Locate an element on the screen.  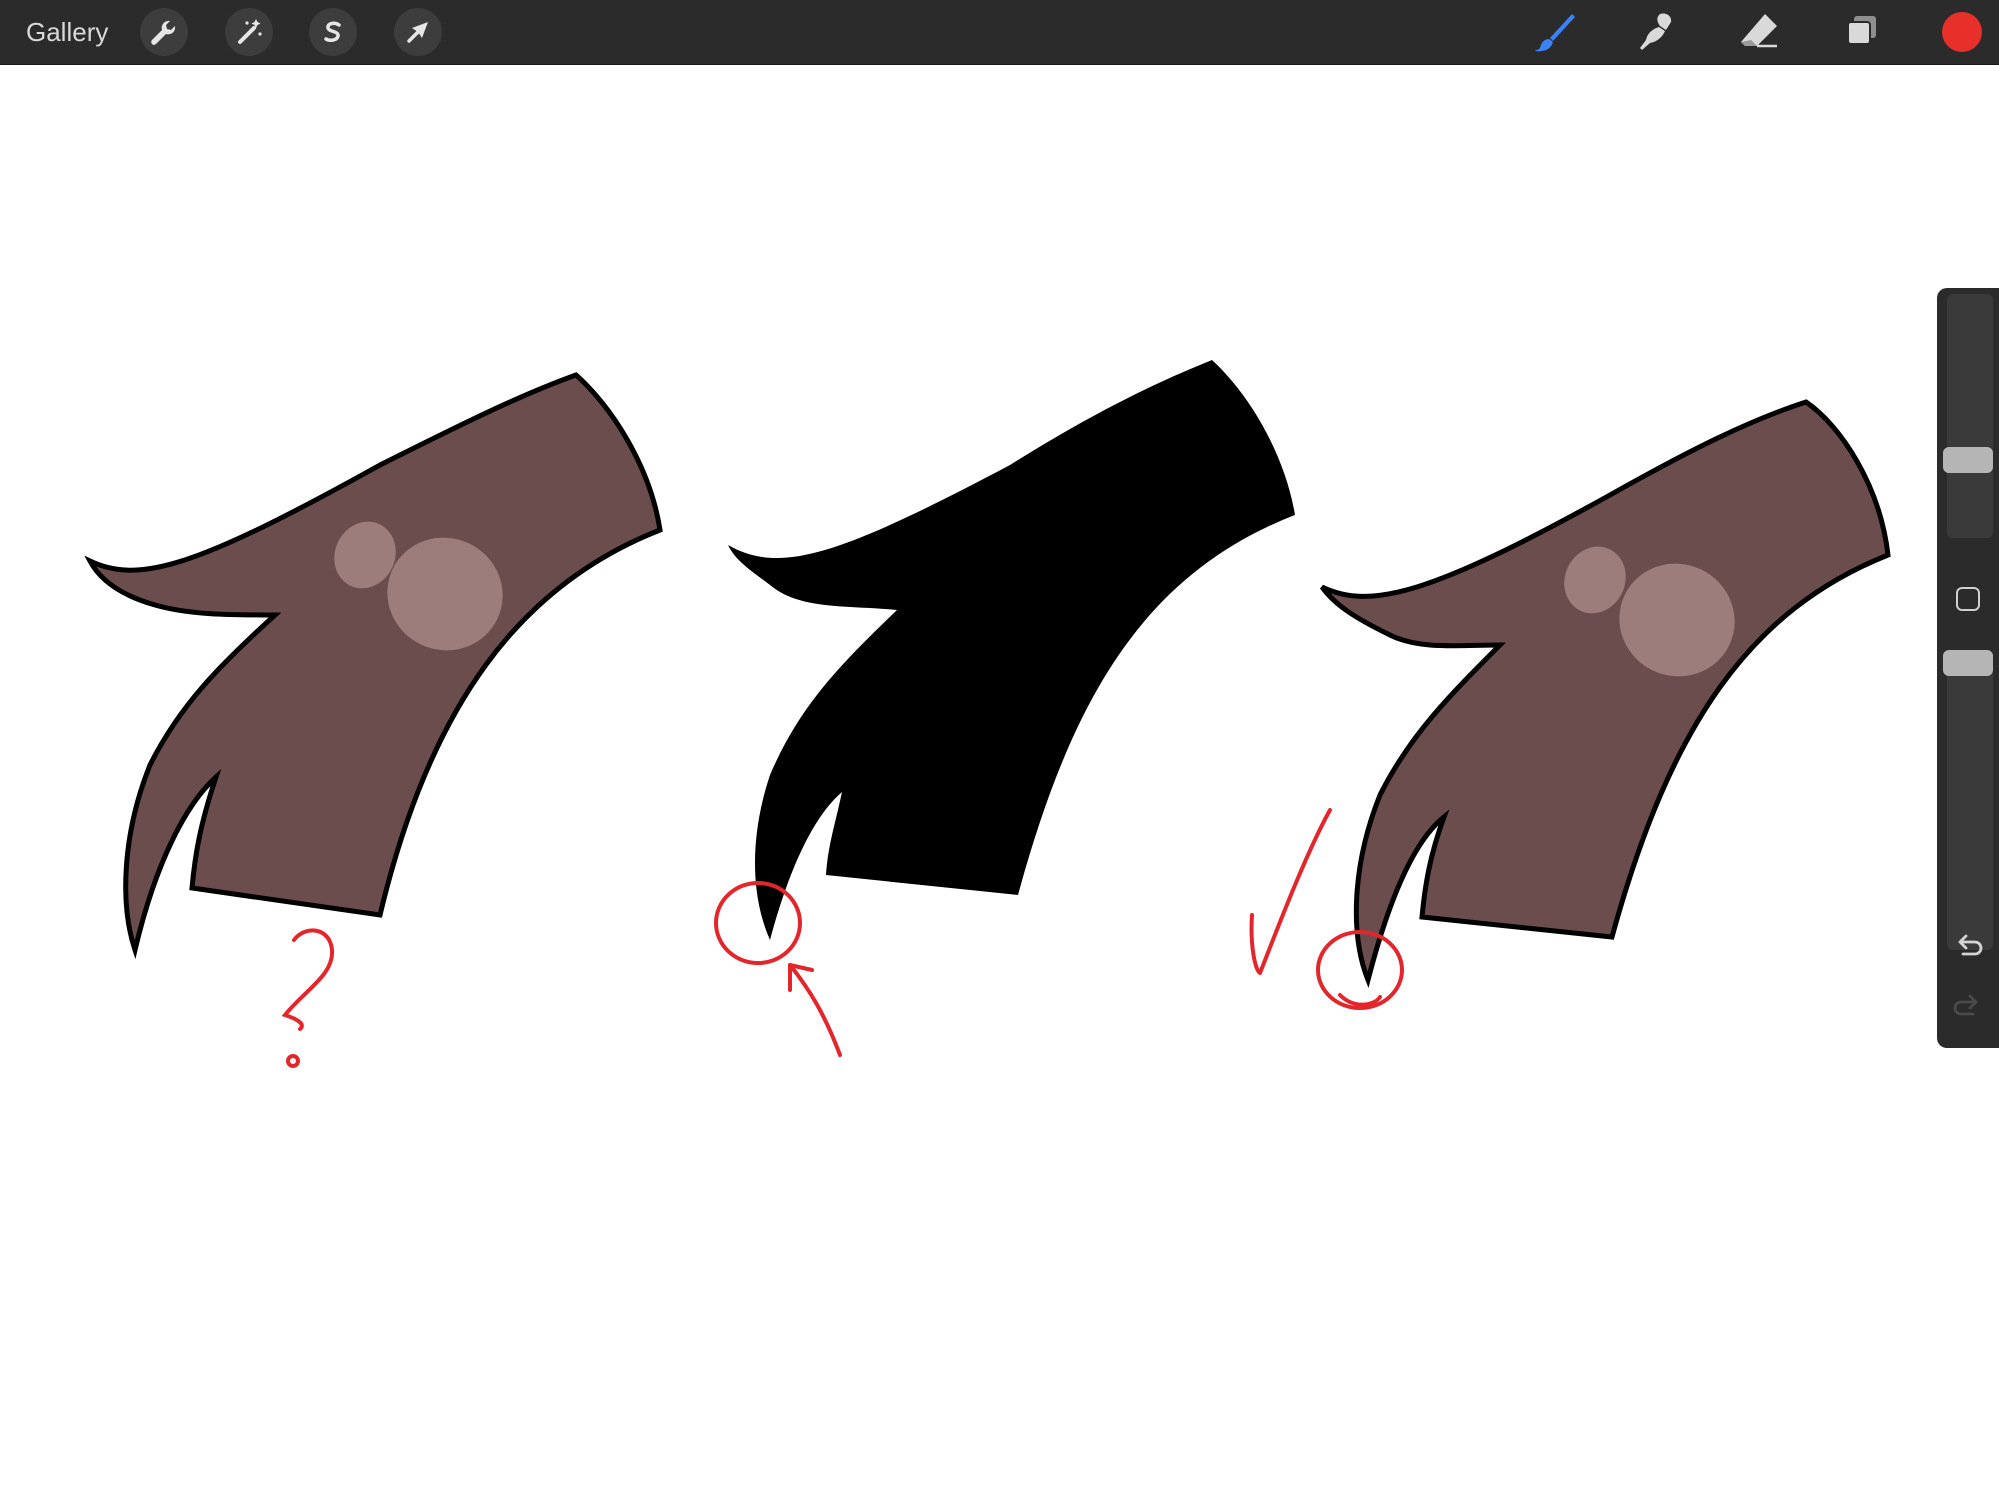
adjustments-button is located at coordinates (249, 32).